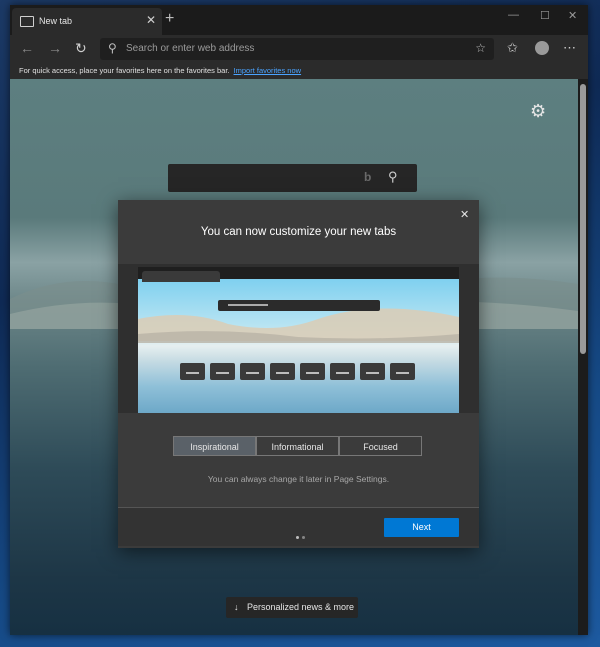  Describe the element at coordinates (572, 15) in the screenshot. I see `close-window-button: ✕` at that location.